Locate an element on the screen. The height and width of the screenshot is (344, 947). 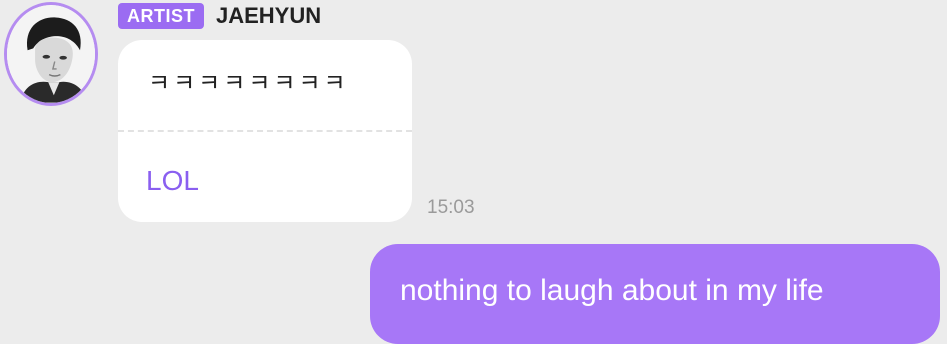
message-original-text: ㅋㅋㅋㅋㅋㅋㅋㅋ is located at coordinates (248, 83).